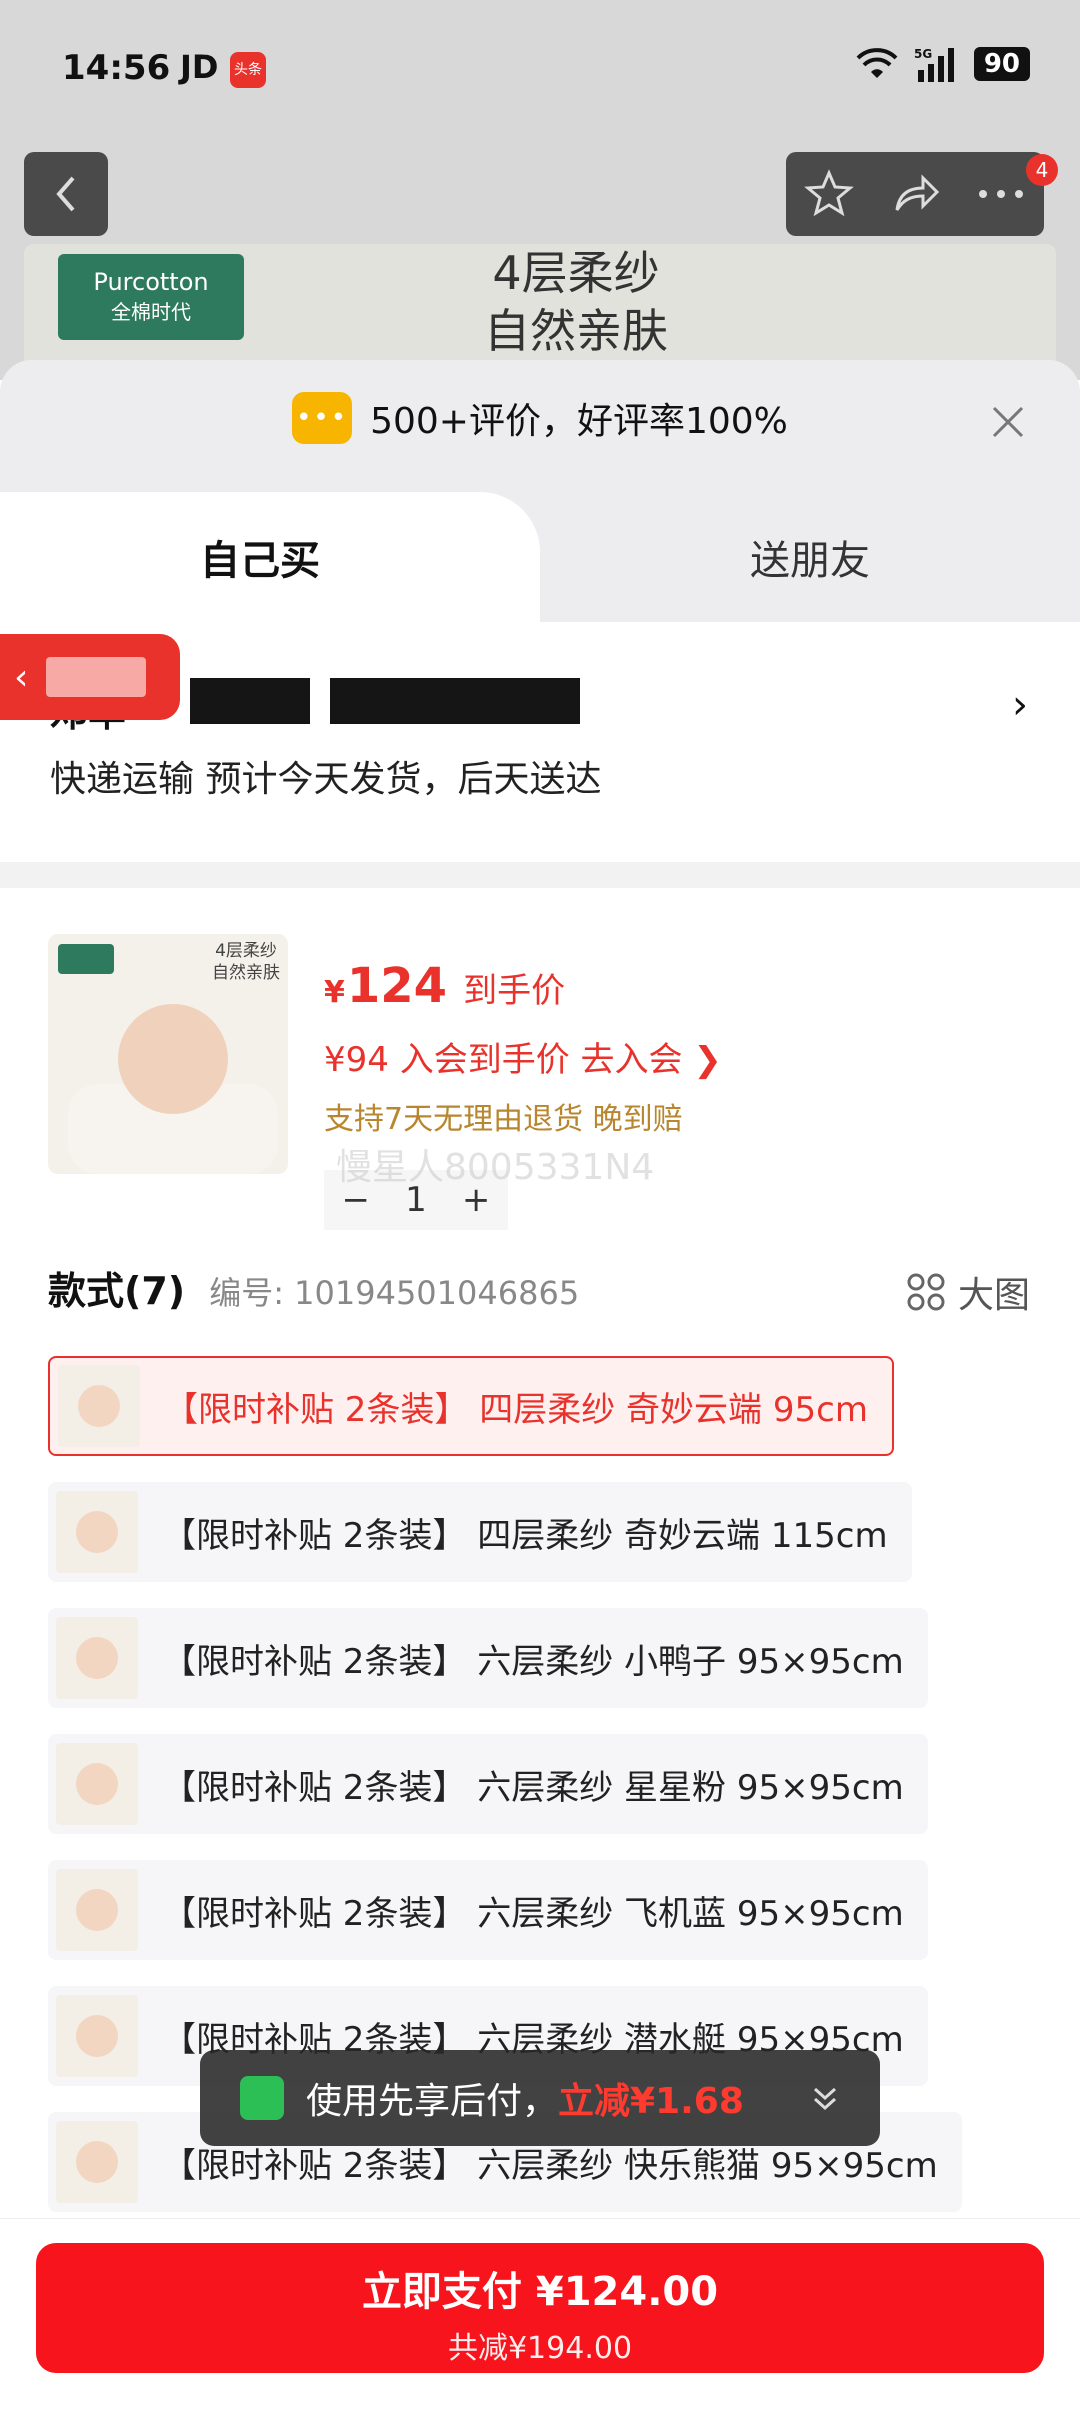 The width and height of the screenshot is (1080, 2411). I want to click on shipping-estimate: 快递运输 预计今天发货，后天送达, so click(326, 779).